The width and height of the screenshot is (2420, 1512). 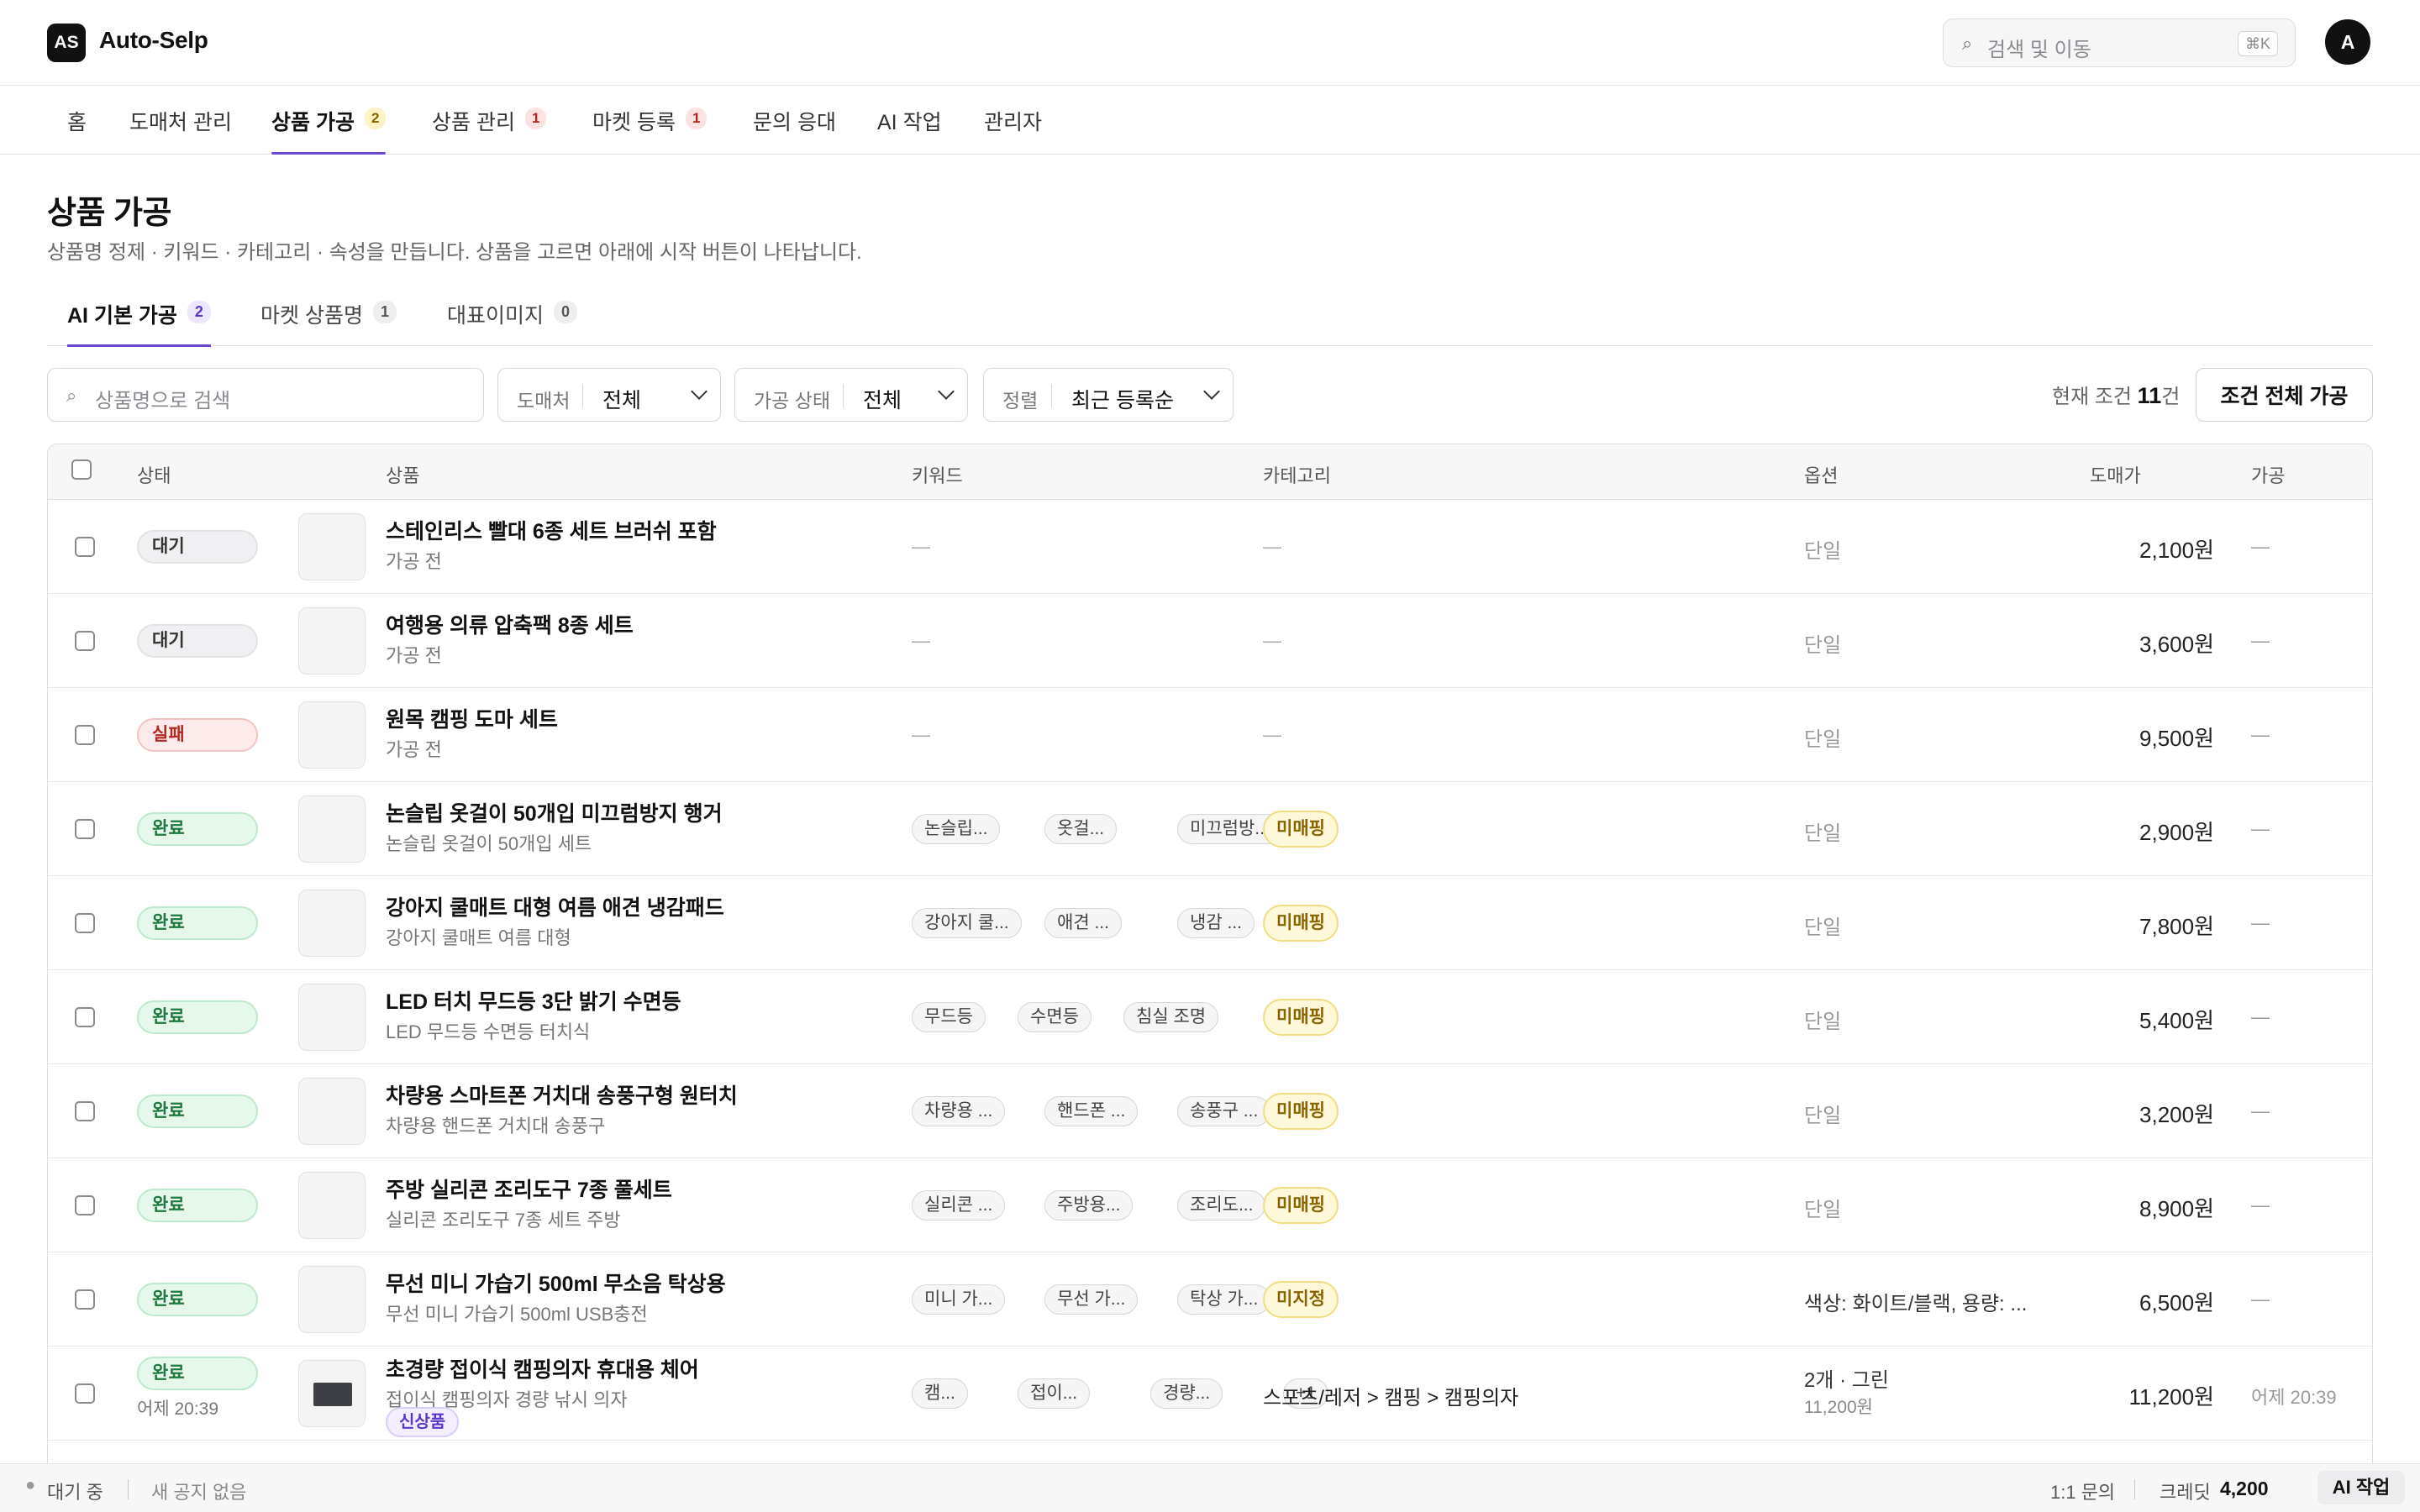 I want to click on wholesale-price: 3,600원, so click(x=2176, y=644).